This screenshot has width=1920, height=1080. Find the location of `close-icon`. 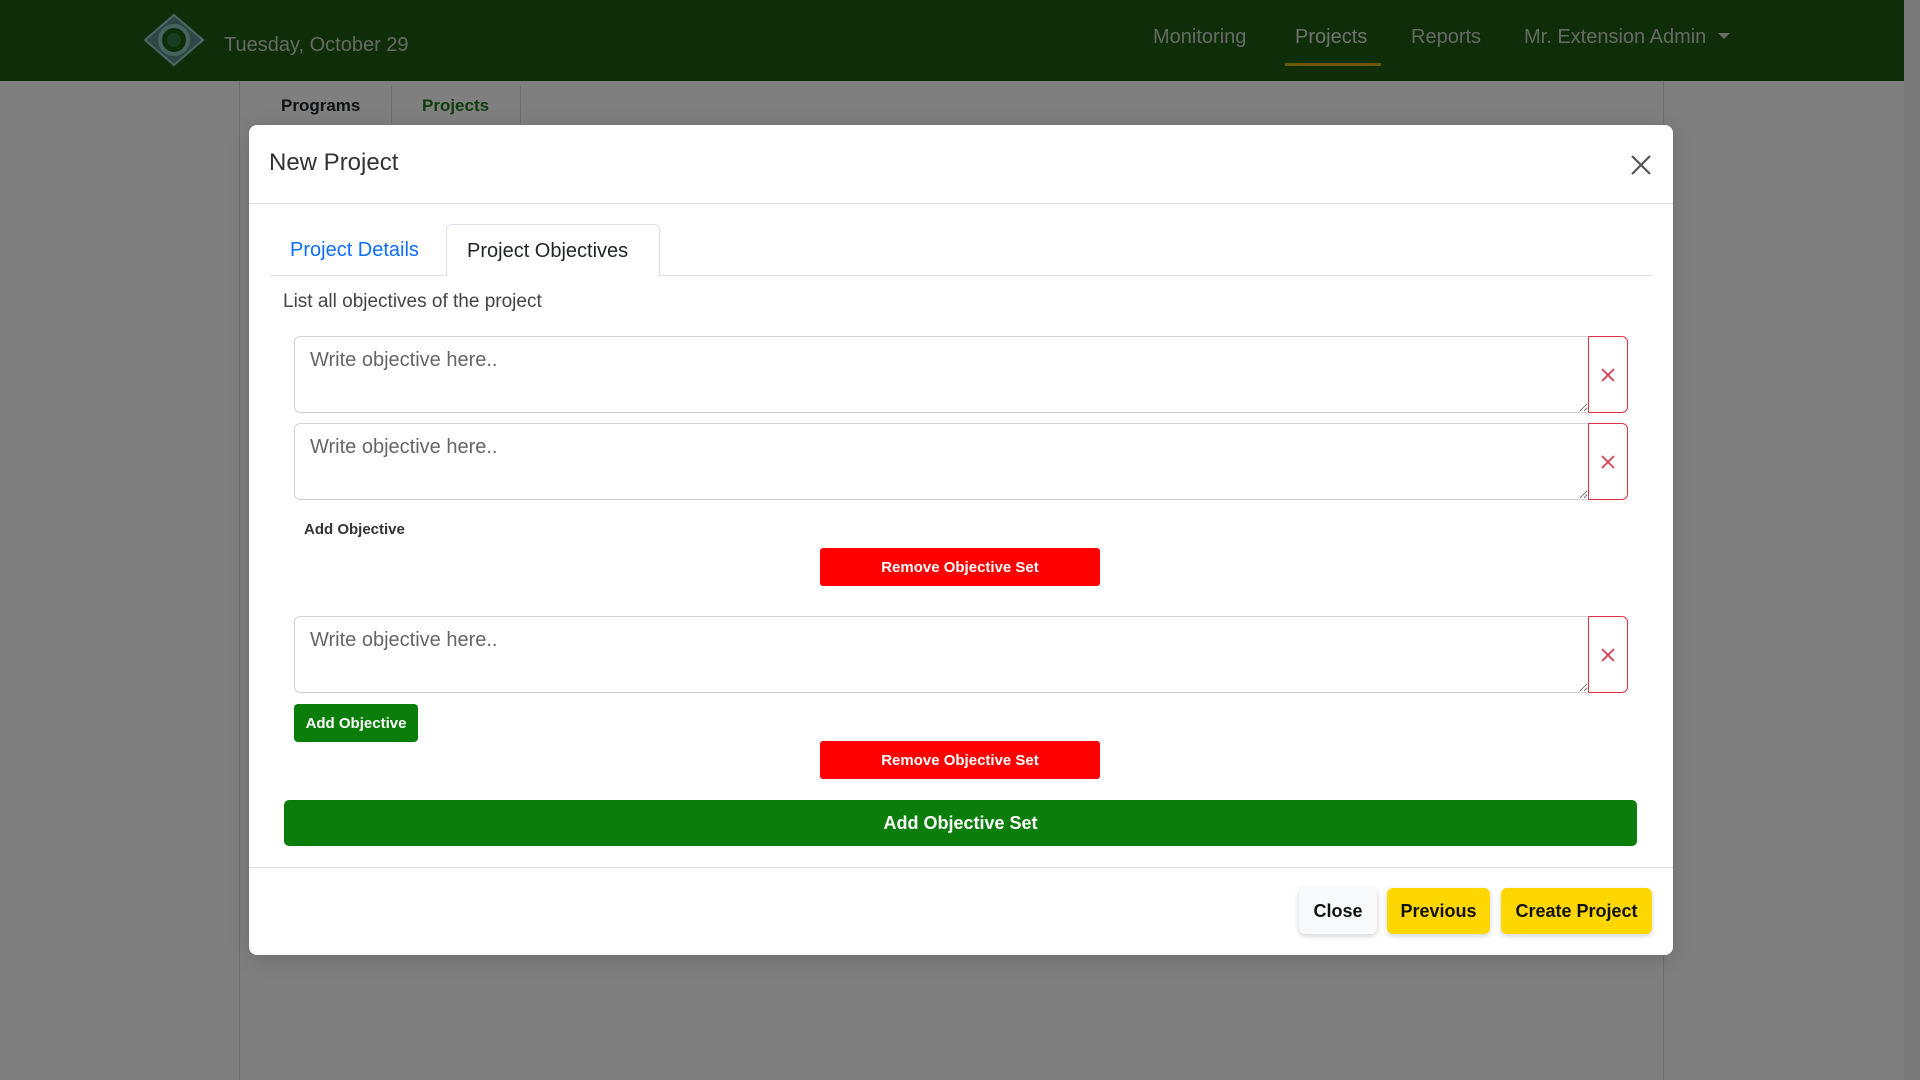

close-icon is located at coordinates (1641, 165).